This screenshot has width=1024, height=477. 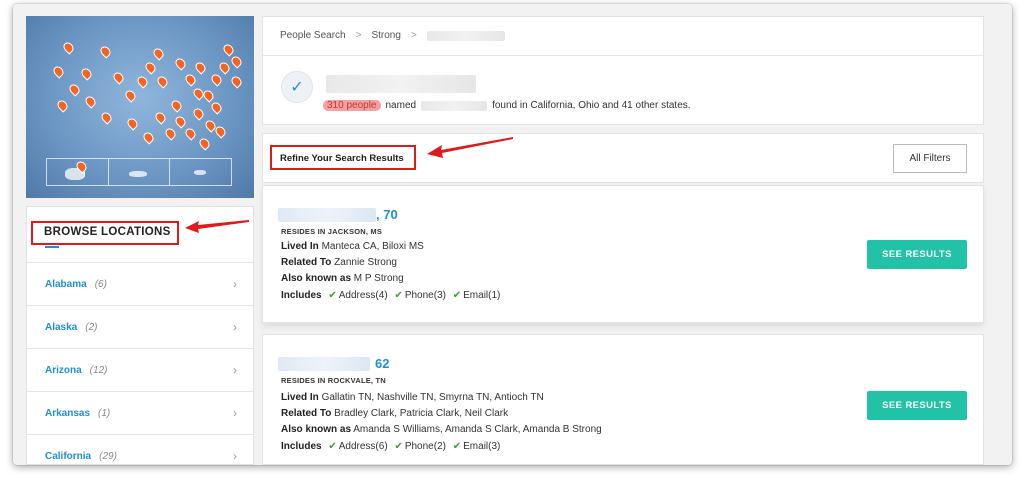 I want to click on location-count: (29), so click(x=108, y=456).